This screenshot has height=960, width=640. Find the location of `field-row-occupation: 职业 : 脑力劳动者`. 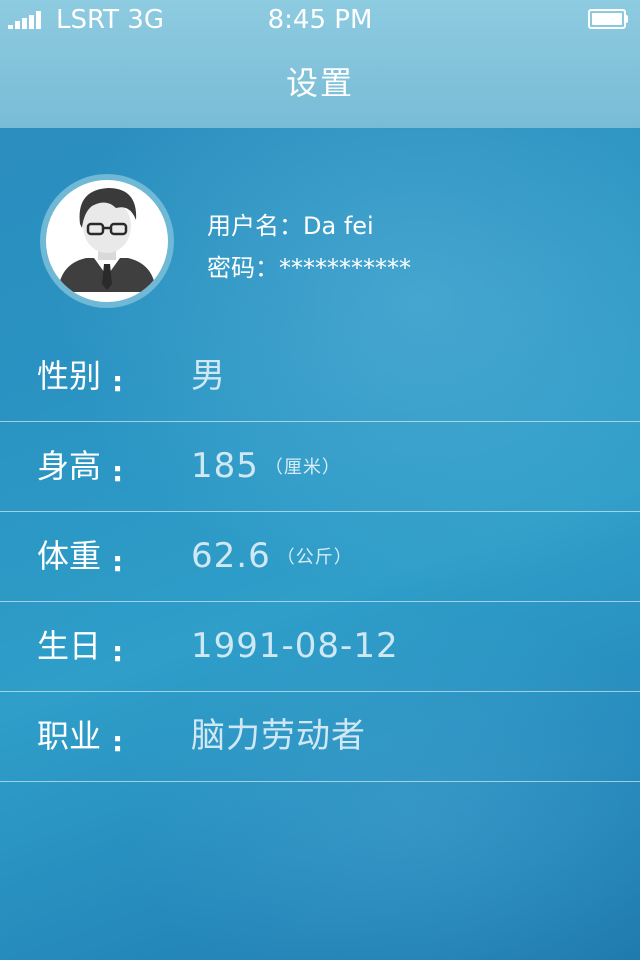

field-row-occupation: 职业 : 脑力劳动者 is located at coordinates (320, 737).